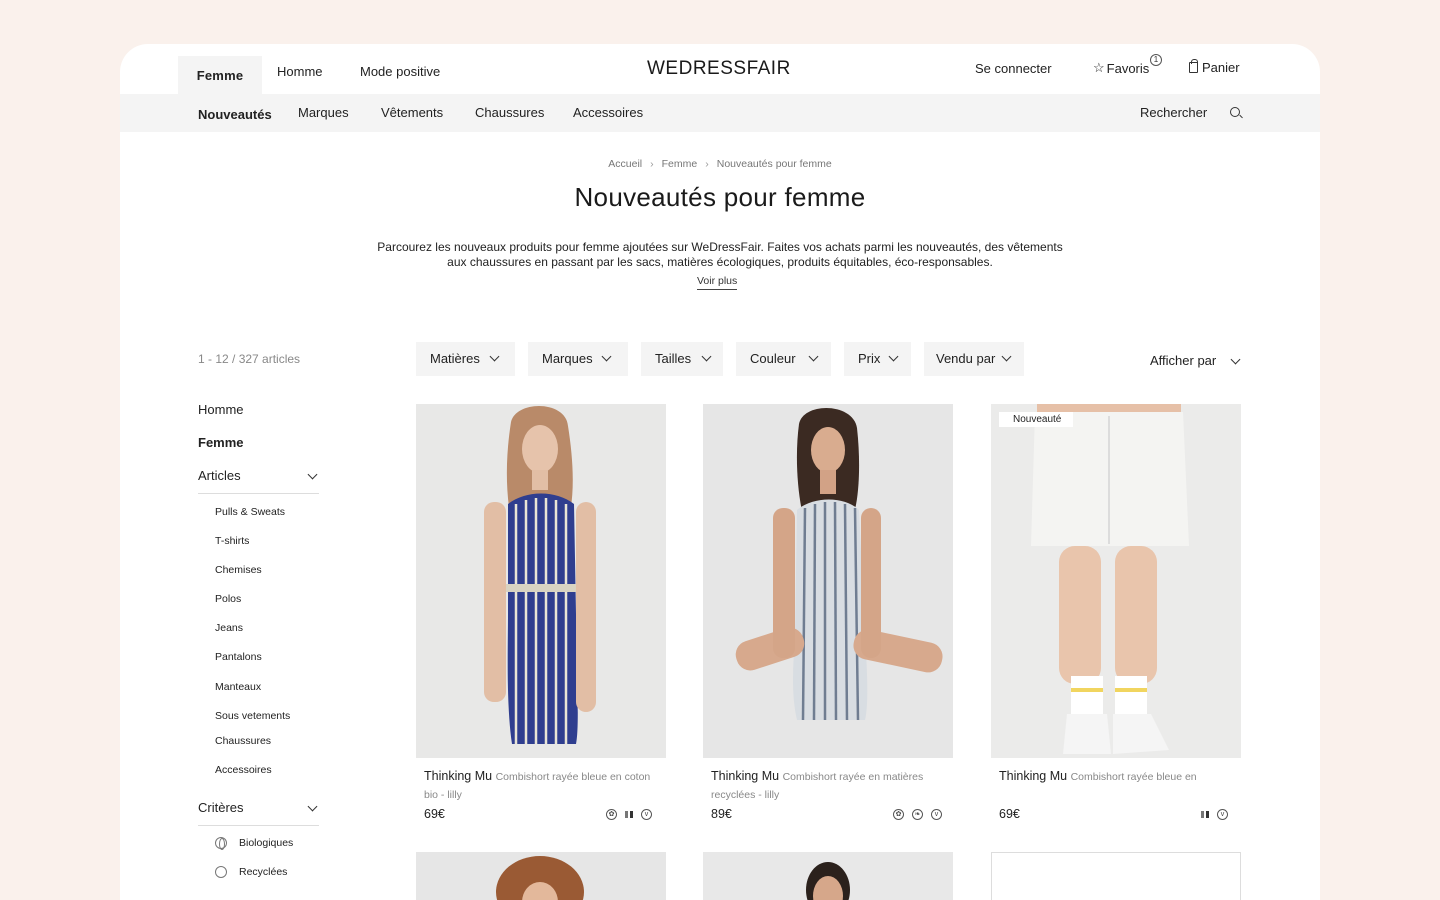 Image resolution: width=1440 pixels, height=900 pixels. I want to click on filter-vendu-par: Vendu par, so click(974, 359).